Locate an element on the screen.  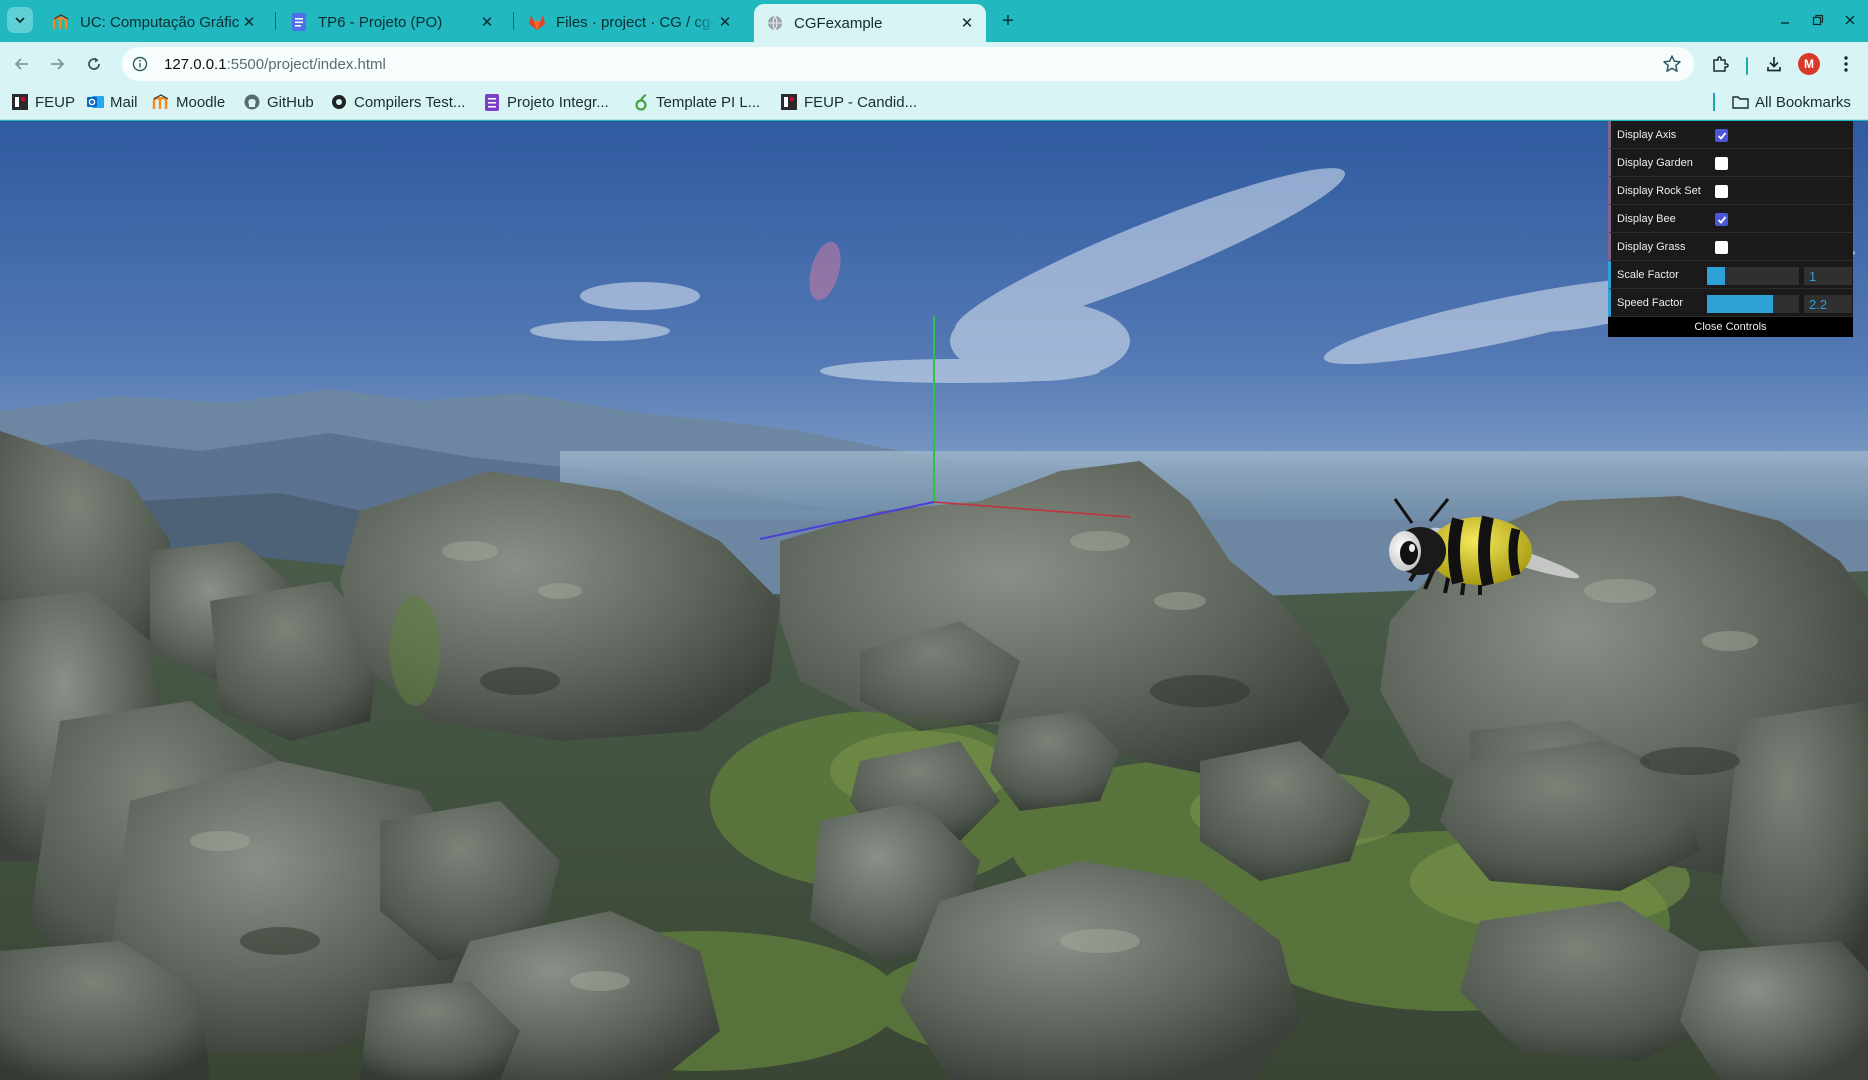
close-window-button is located at coordinates (1850, 20).